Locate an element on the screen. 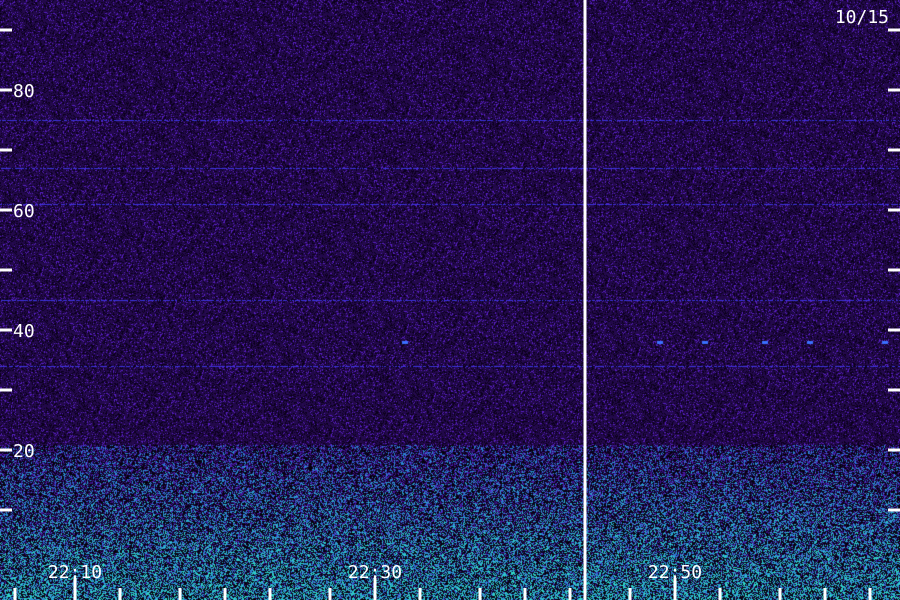 The width and height of the screenshot is (900, 600). x-tick-label: 22:30 is located at coordinates (375, 572).